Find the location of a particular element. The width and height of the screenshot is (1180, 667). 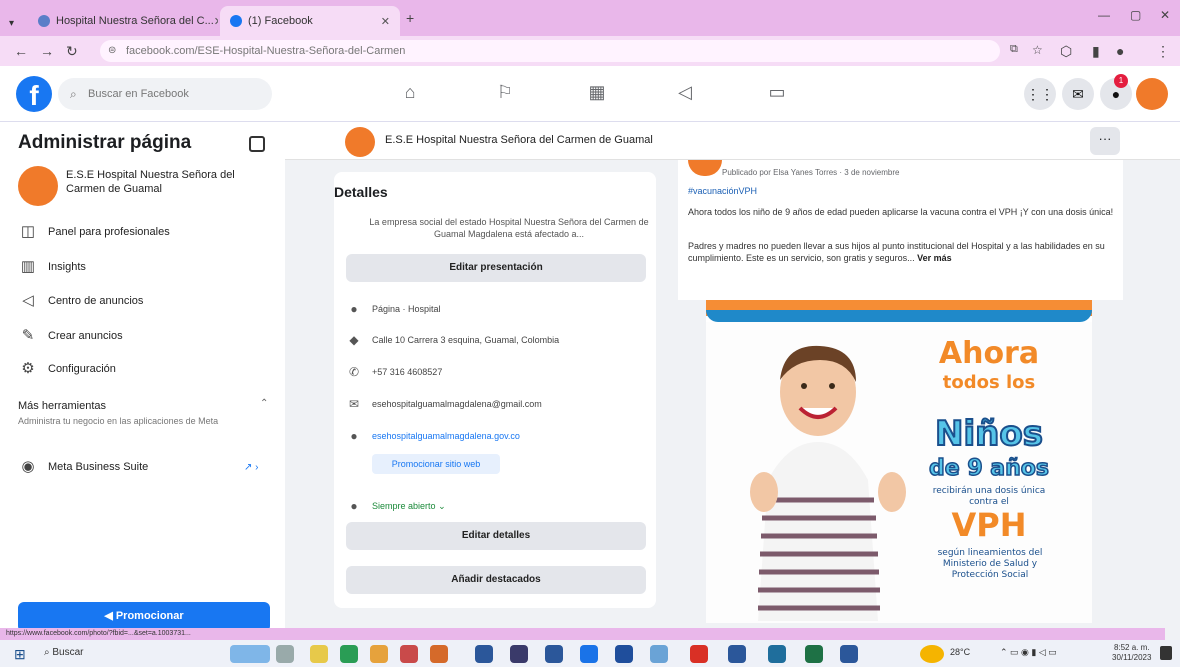

sidebar-toggle-icon is located at coordinates (257, 144).